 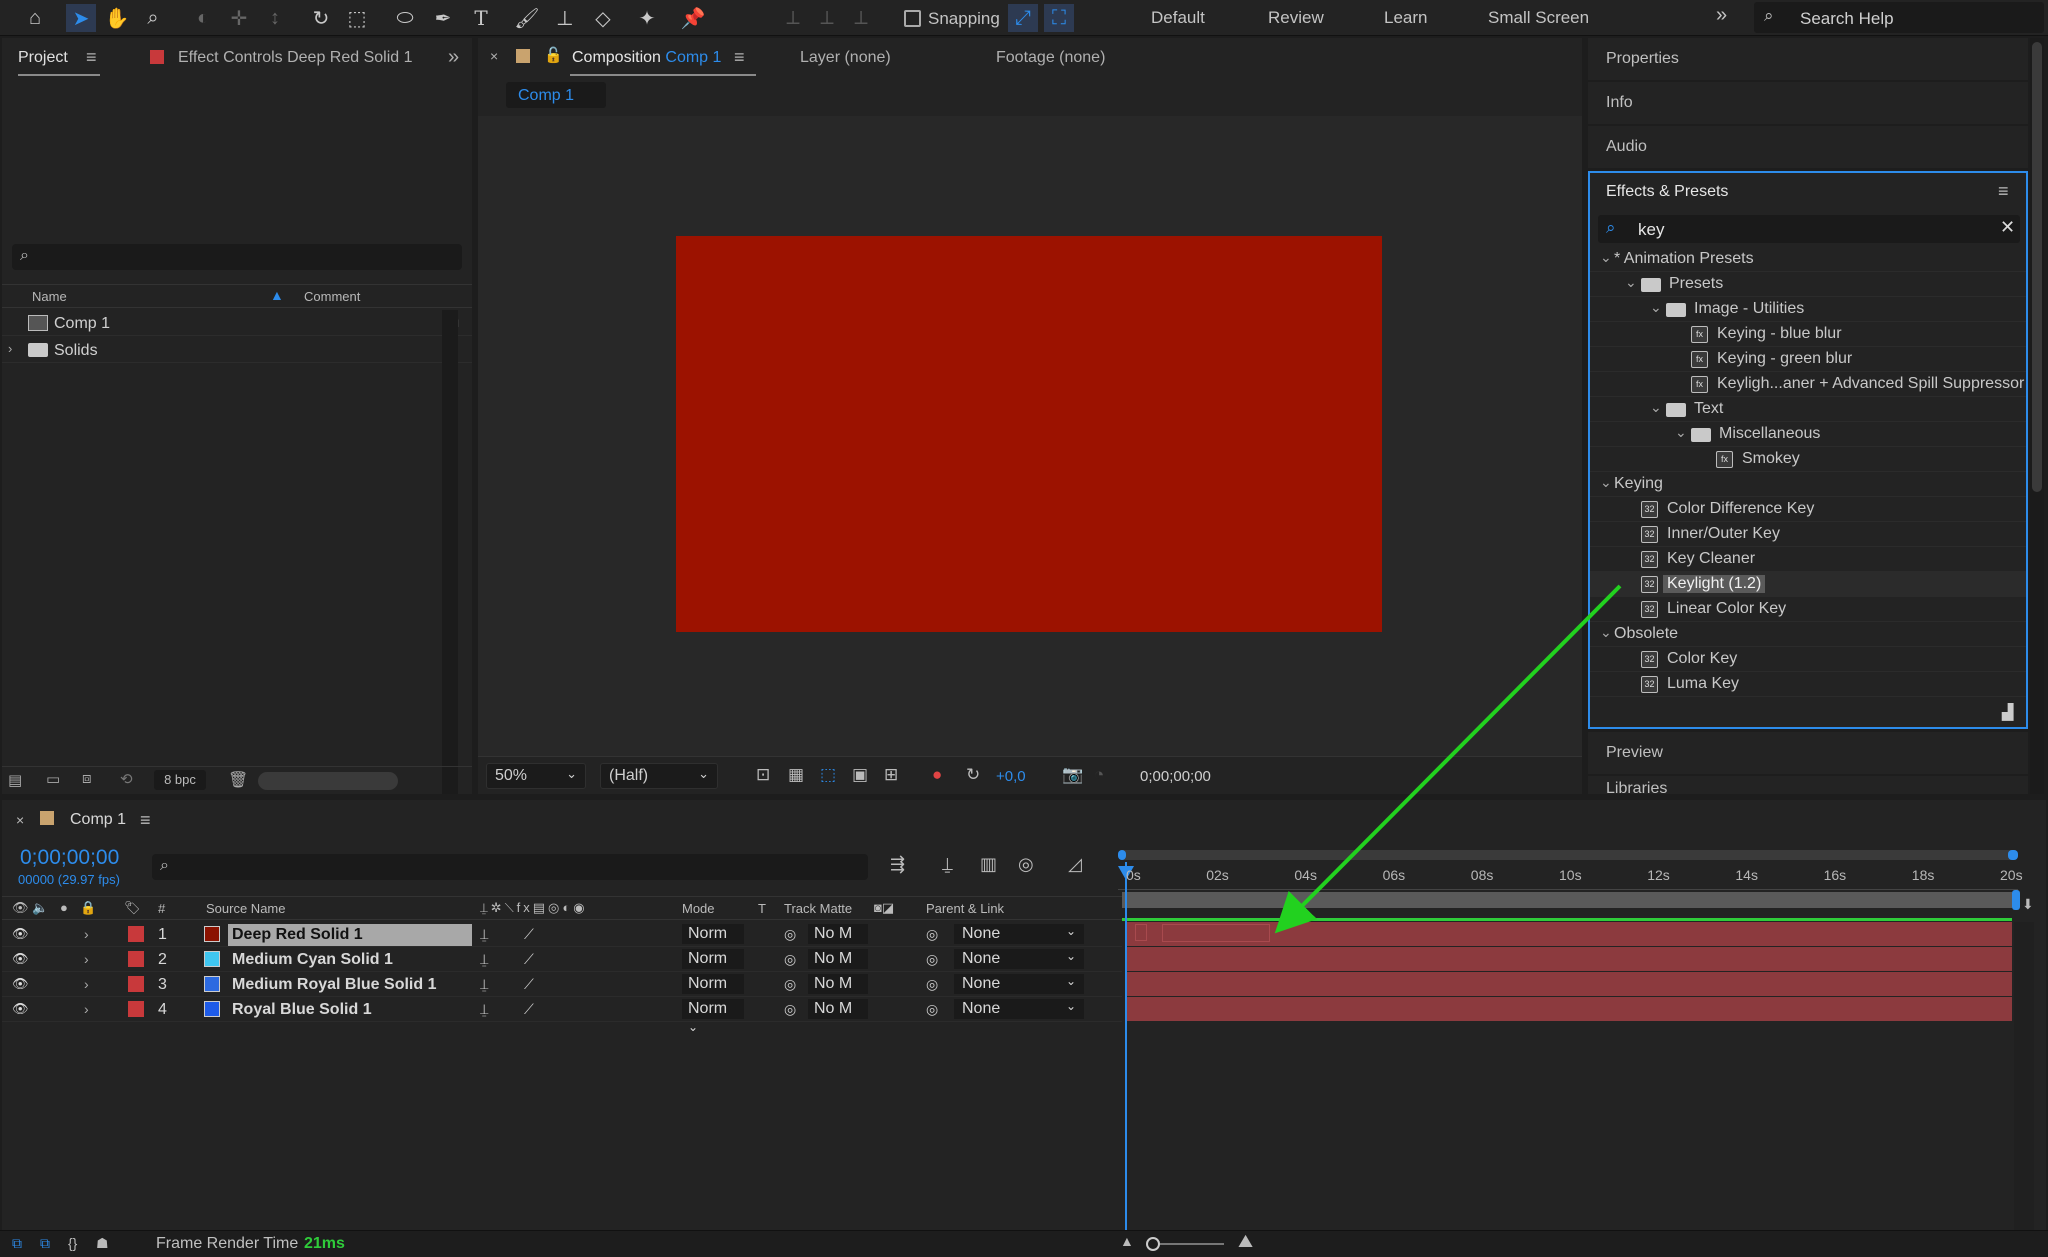 I want to click on annotation-arrow, so click(x=1448, y=759).